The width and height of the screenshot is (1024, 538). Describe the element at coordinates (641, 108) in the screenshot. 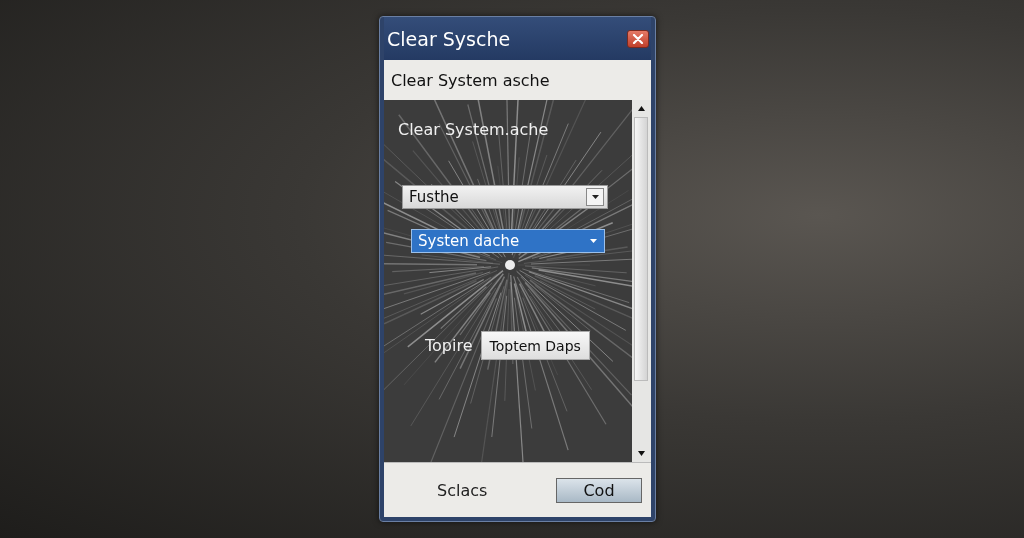

I see `scroll-up-icon` at that location.